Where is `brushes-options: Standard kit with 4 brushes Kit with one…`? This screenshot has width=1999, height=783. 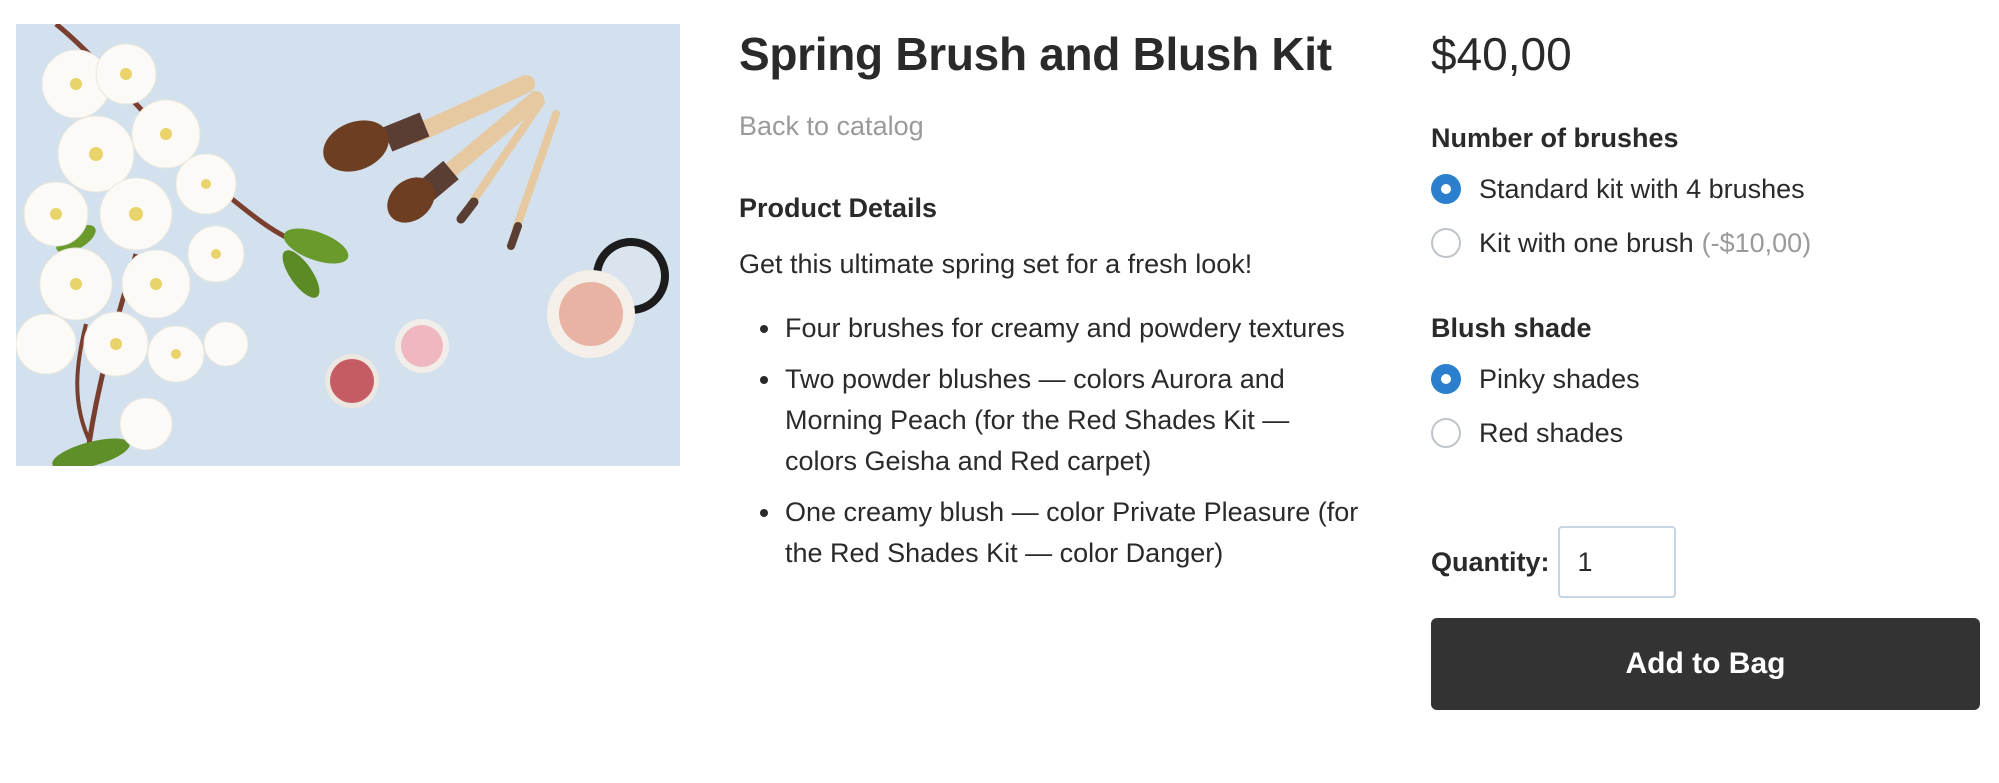
brushes-options: Standard kit with 4 brushes Kit with one… is located at coordinates (1705, 216).